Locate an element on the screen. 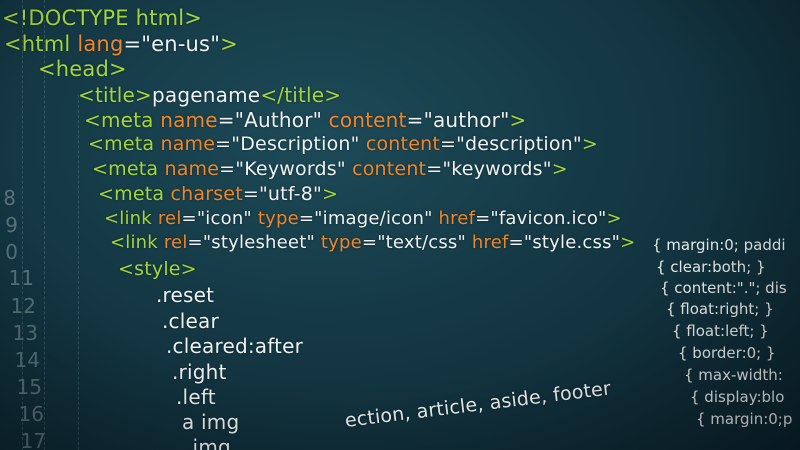  attr-value: "utf-8" is located at coordinates (290, 194).